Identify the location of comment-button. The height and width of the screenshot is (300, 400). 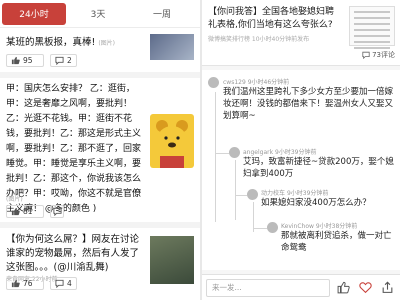
(57, 211).